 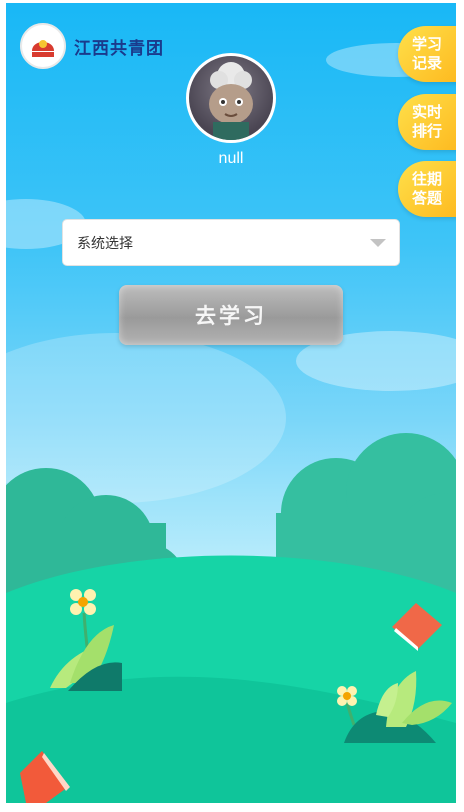 I want to click on realtime-ranking-button: 实时 排行, so click(x=427, y=122).